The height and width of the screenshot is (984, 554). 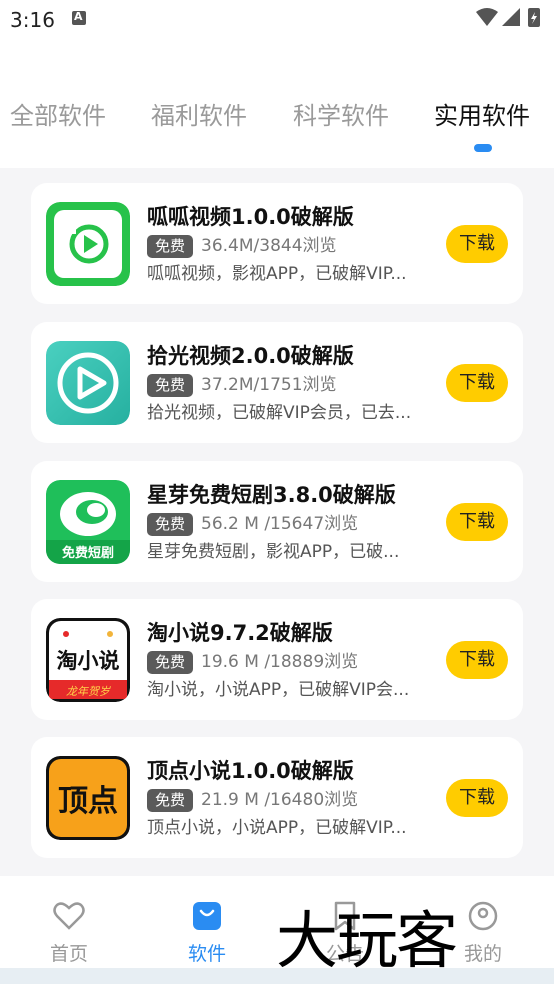 What do you see at coordinates (88, 244) in the screenshot?
I see `play-icon` at bounding box center [88, 244].